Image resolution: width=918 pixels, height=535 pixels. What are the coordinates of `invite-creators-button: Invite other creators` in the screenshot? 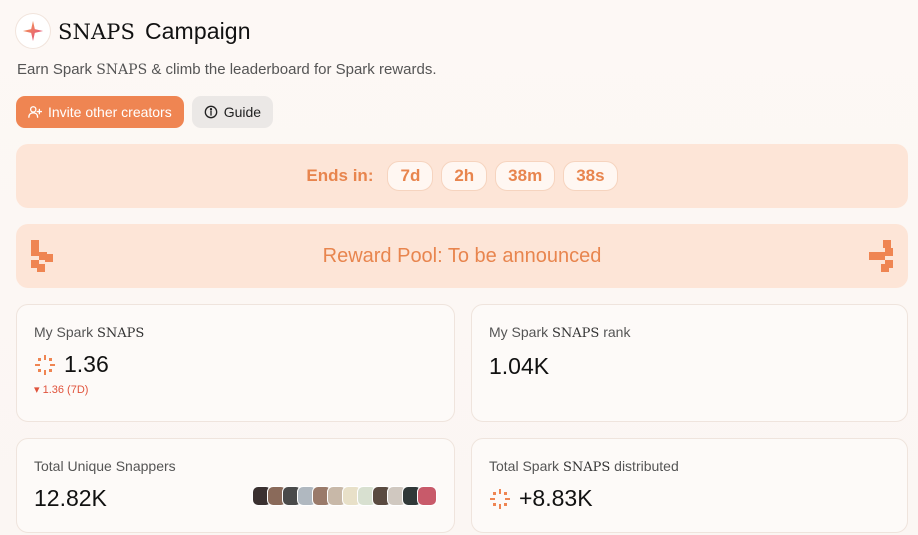 It's located at (100, 112).